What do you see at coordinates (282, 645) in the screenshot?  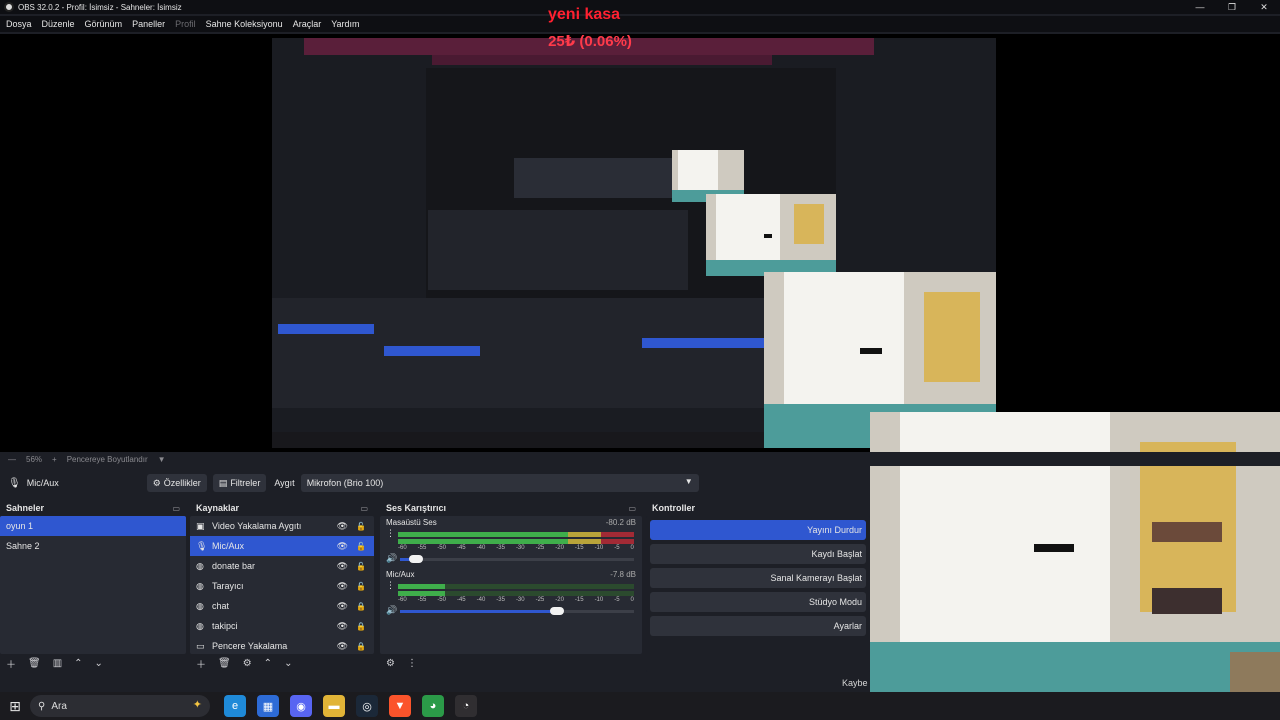 I see `source-item: ▭ Pencere Yakalama 👁 🔒` at bounding box center [282, 645].